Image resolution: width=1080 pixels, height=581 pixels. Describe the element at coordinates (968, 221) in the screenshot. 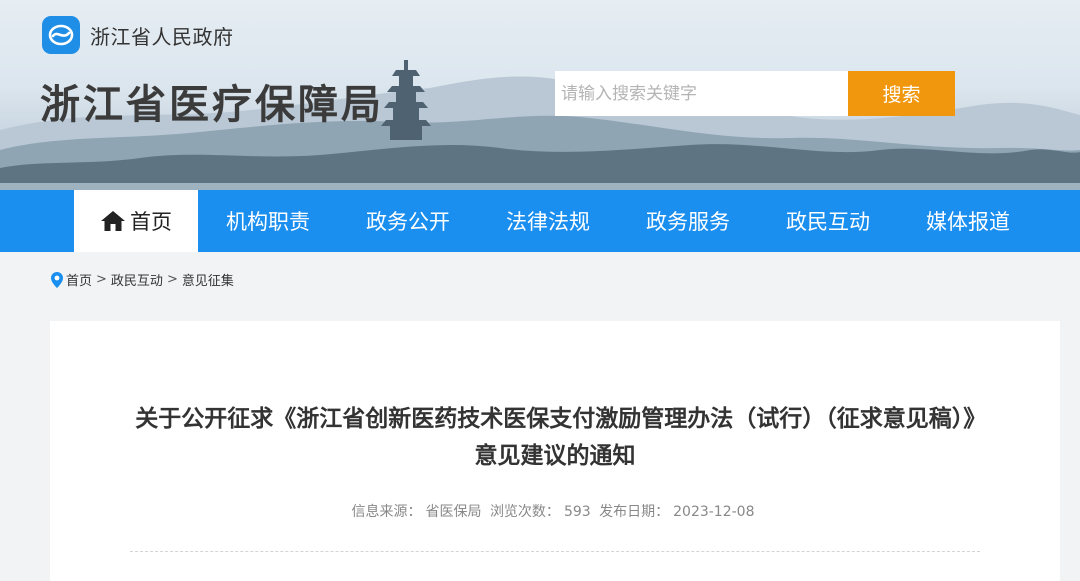

I see `nav-item-media-reports: 媒体报道` at that location.